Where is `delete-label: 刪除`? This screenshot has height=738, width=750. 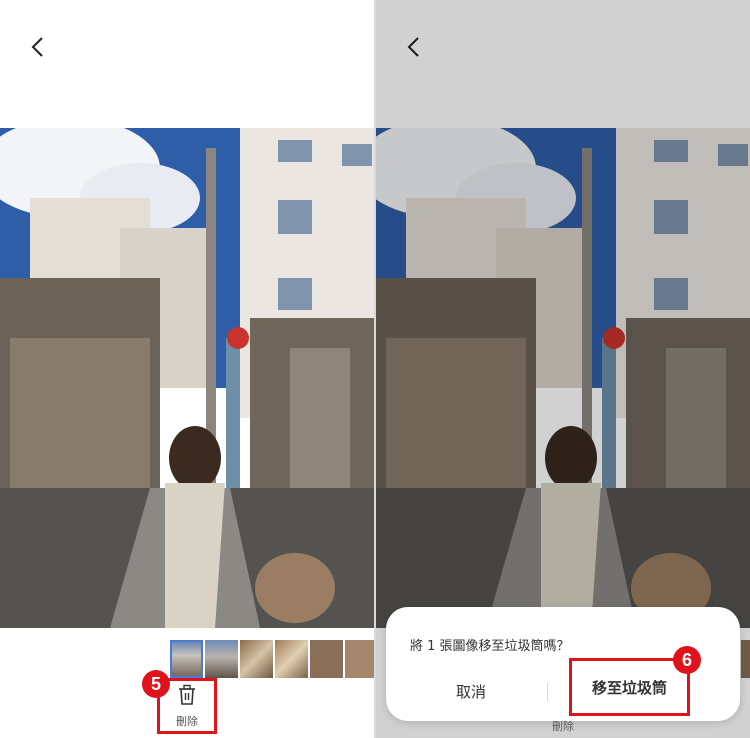
delete-label: 刪除 is located at coordinates (187, 721).